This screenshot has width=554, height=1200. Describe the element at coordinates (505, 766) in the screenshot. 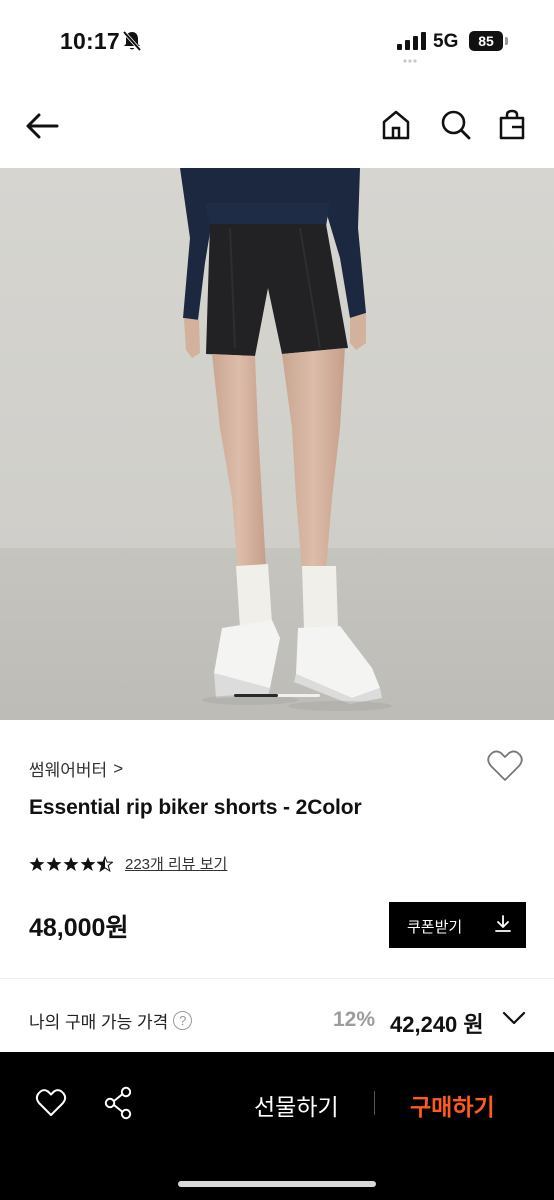

I see `wishlist-heart-icon` at that location.